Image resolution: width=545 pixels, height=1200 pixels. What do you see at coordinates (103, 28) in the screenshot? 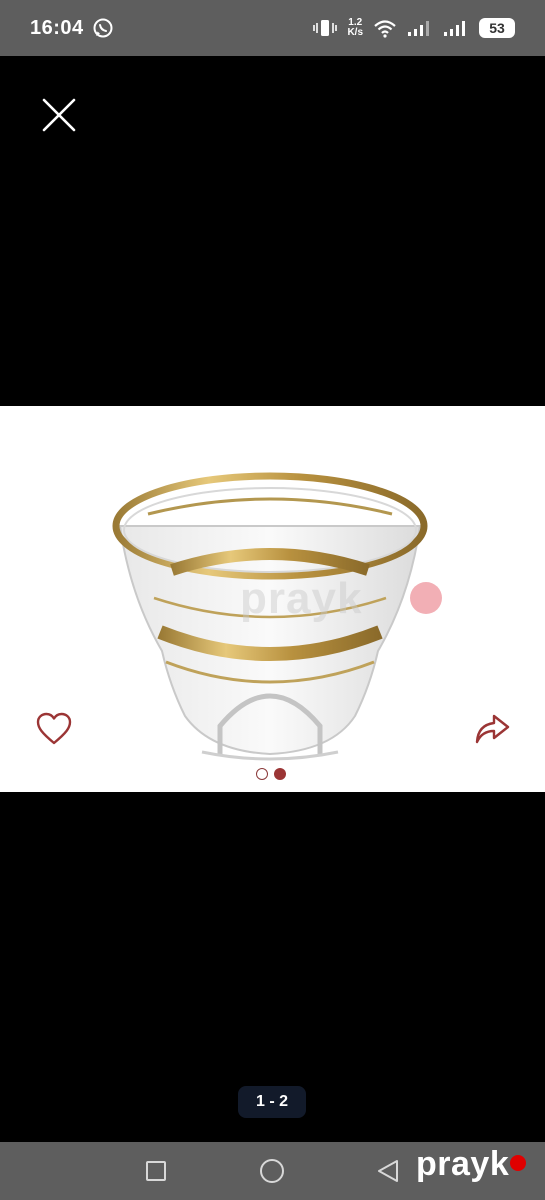
I see `whatsapp-icon` at bounding box center [103, 28].